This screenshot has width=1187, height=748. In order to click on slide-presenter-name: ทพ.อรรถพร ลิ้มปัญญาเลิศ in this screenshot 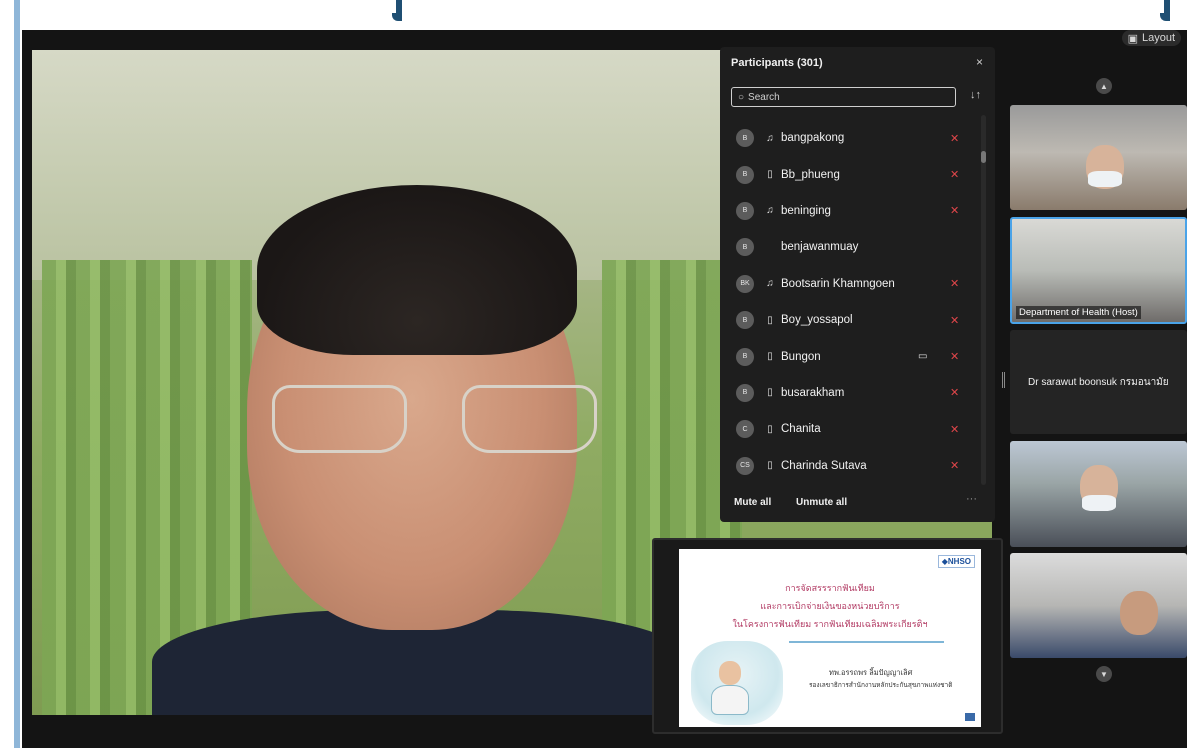, I will do `click(871, 672)`.